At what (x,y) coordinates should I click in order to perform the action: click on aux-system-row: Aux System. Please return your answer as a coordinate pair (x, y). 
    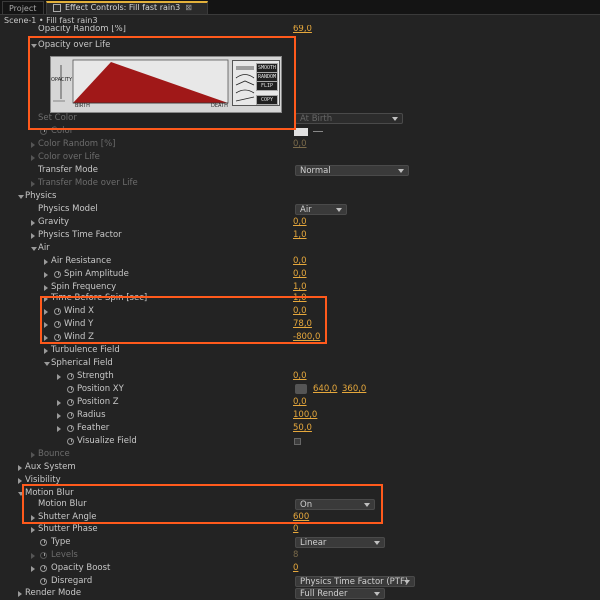
    Looking at the image, I should click on (300, 467).